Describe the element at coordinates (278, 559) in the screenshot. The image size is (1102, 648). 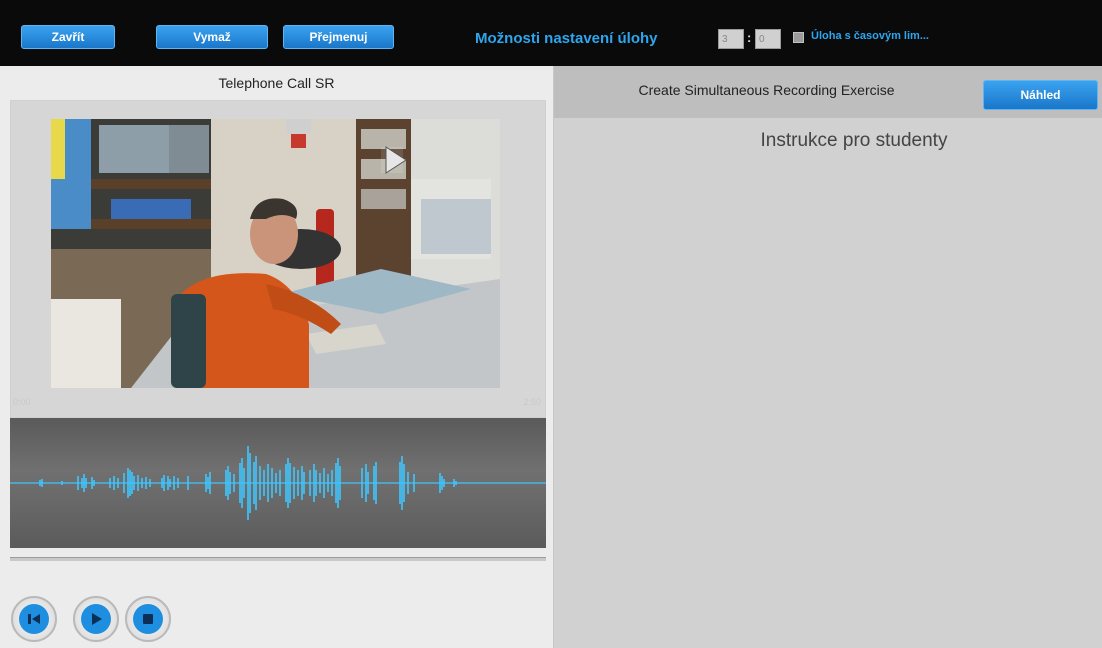
I see `scrub-bar` at that location.